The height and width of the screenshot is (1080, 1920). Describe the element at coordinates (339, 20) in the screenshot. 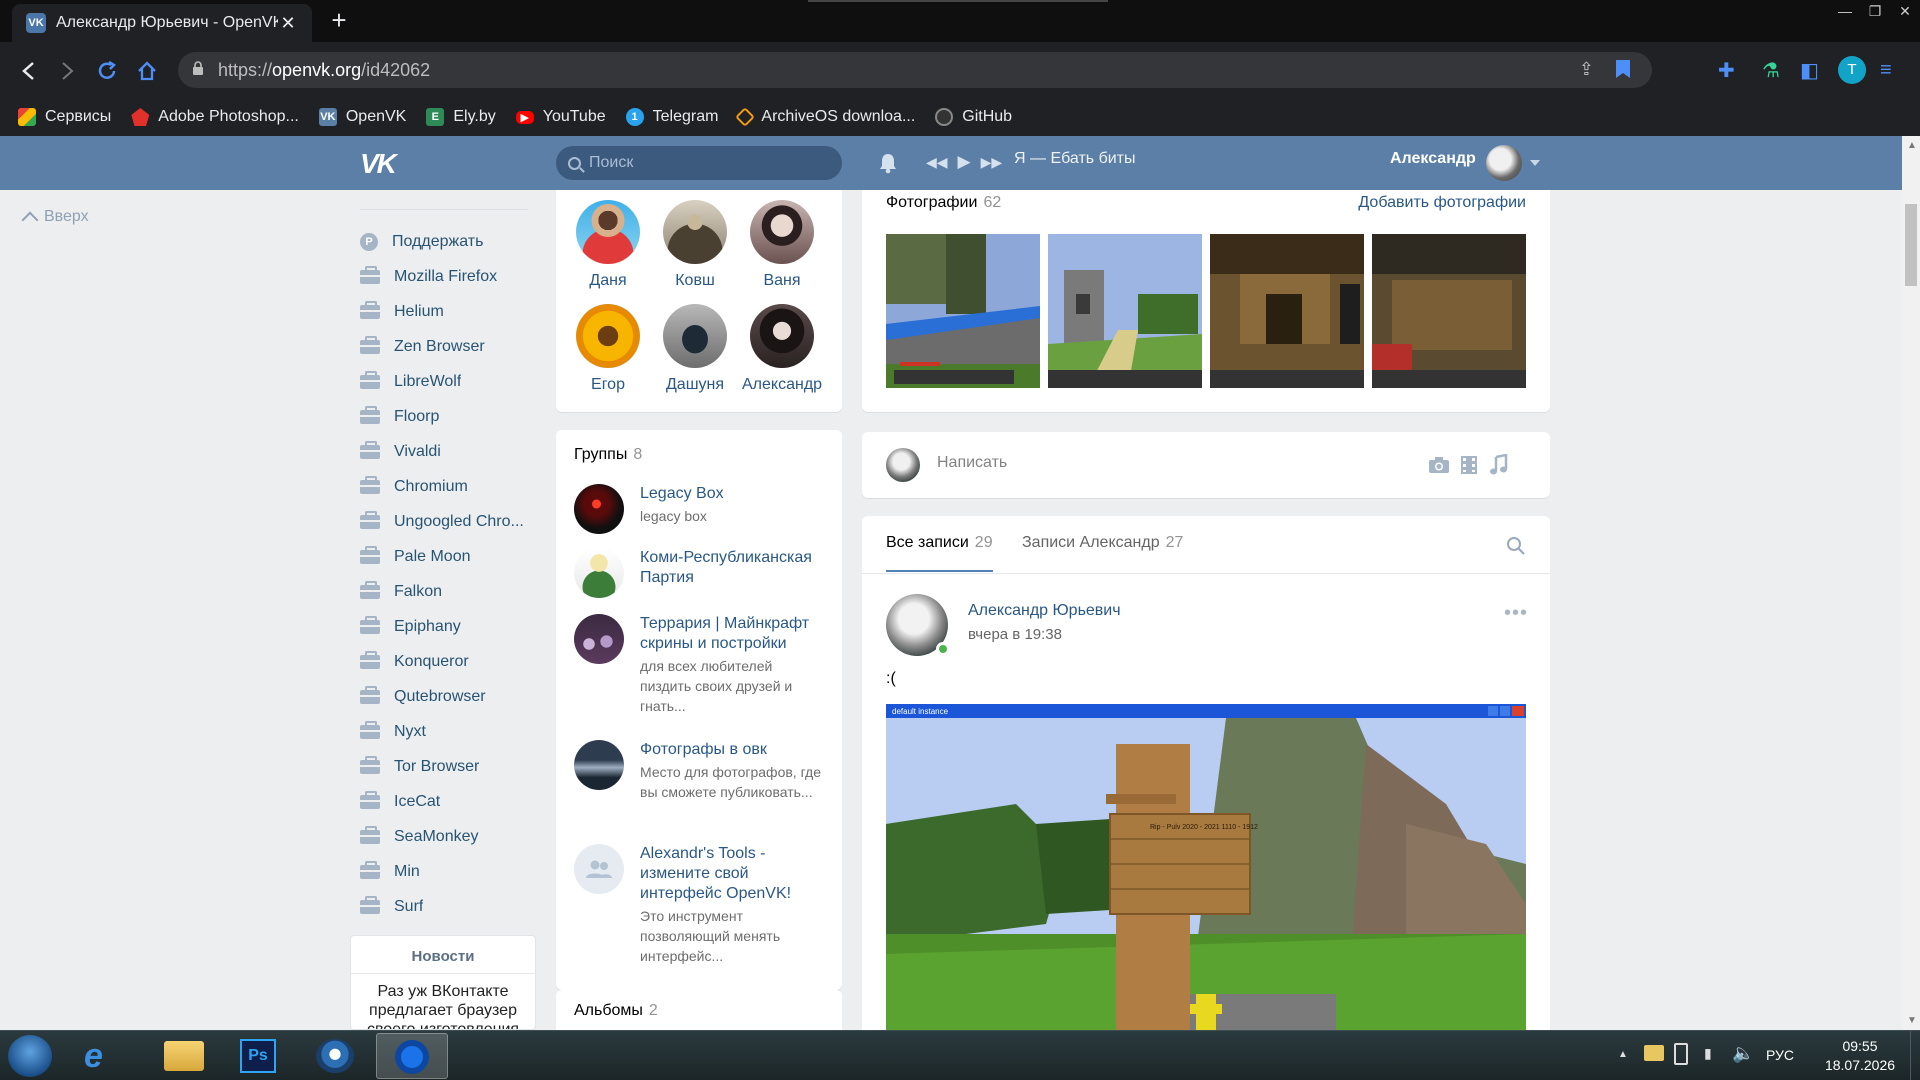

I see `new-tab-button: +` at that location.